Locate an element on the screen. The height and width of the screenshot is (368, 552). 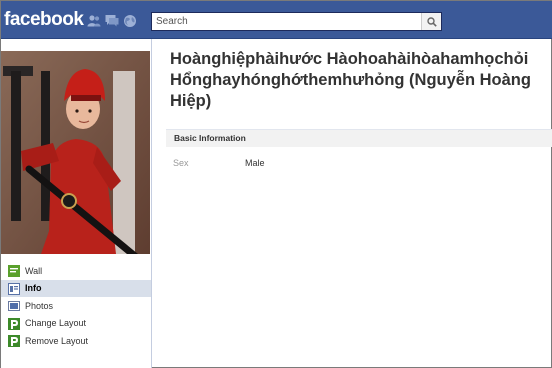
search-input is located at coordinates (287, 21).